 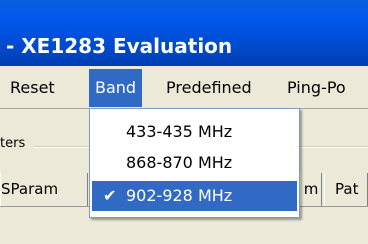 I want to click on band-option-label: 433-435 MHz, so click(x=179, y=131).